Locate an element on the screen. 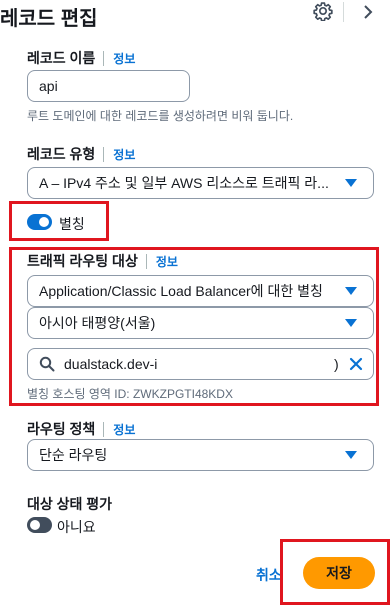  search-icon is located at coordinates (47, 364).